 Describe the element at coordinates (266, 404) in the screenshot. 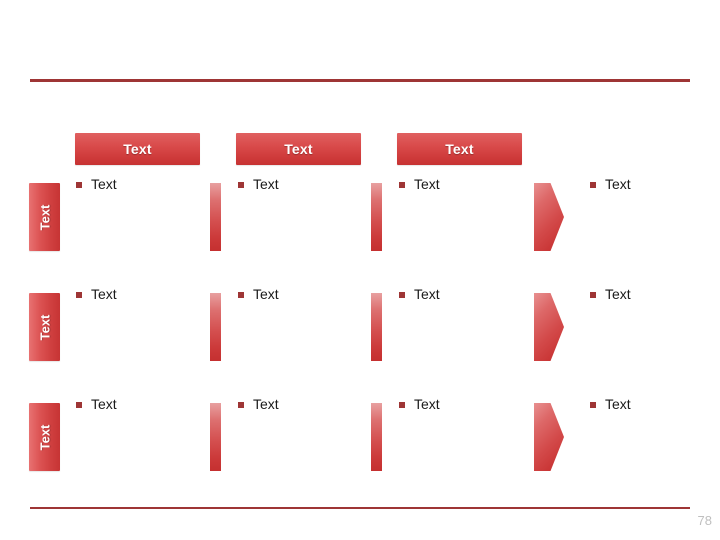

I see `row-3-cell-2-text: Text` at that location.